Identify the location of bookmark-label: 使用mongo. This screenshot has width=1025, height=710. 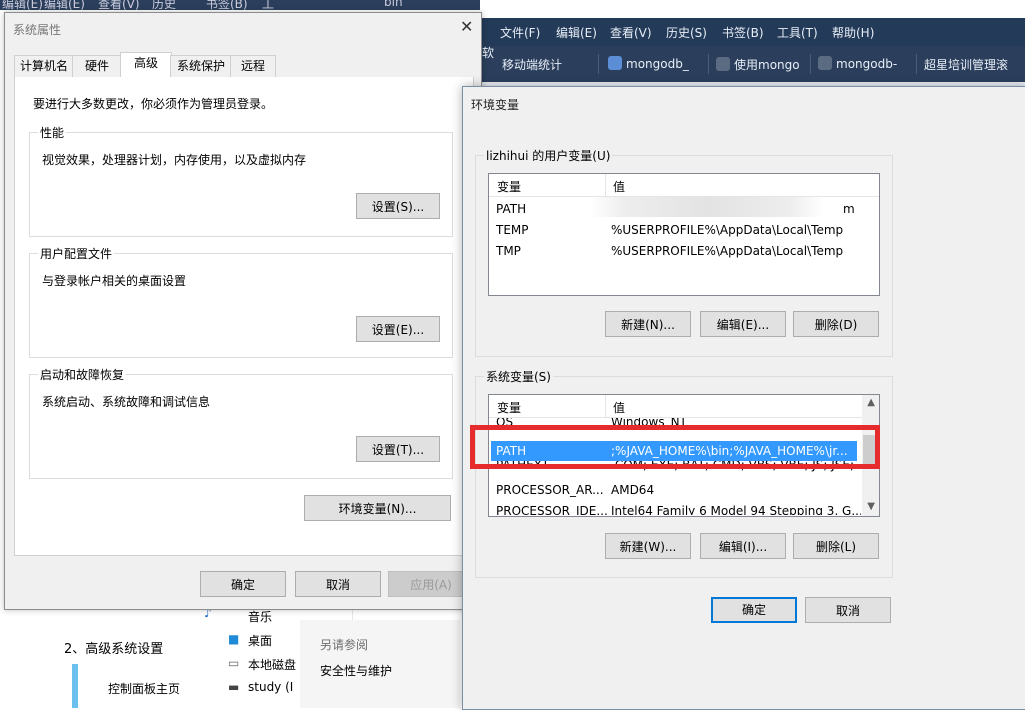
(767, 65).